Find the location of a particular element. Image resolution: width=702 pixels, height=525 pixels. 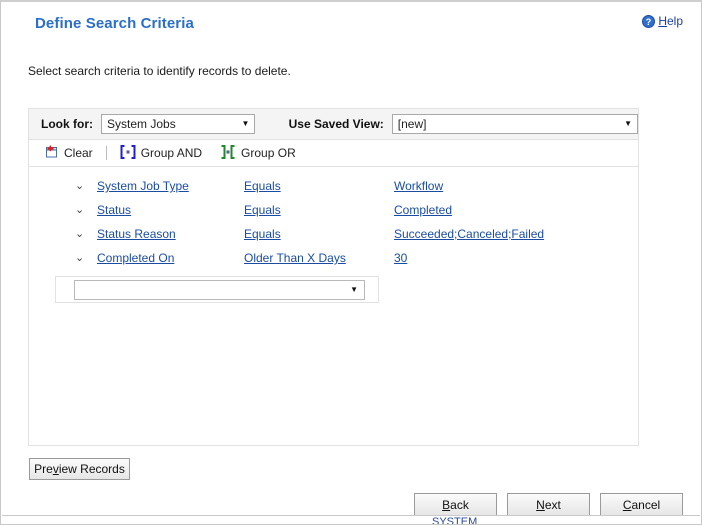

criteria-value-link: Succeeded;Canceled;Failed is located at coordinates (469, 234).